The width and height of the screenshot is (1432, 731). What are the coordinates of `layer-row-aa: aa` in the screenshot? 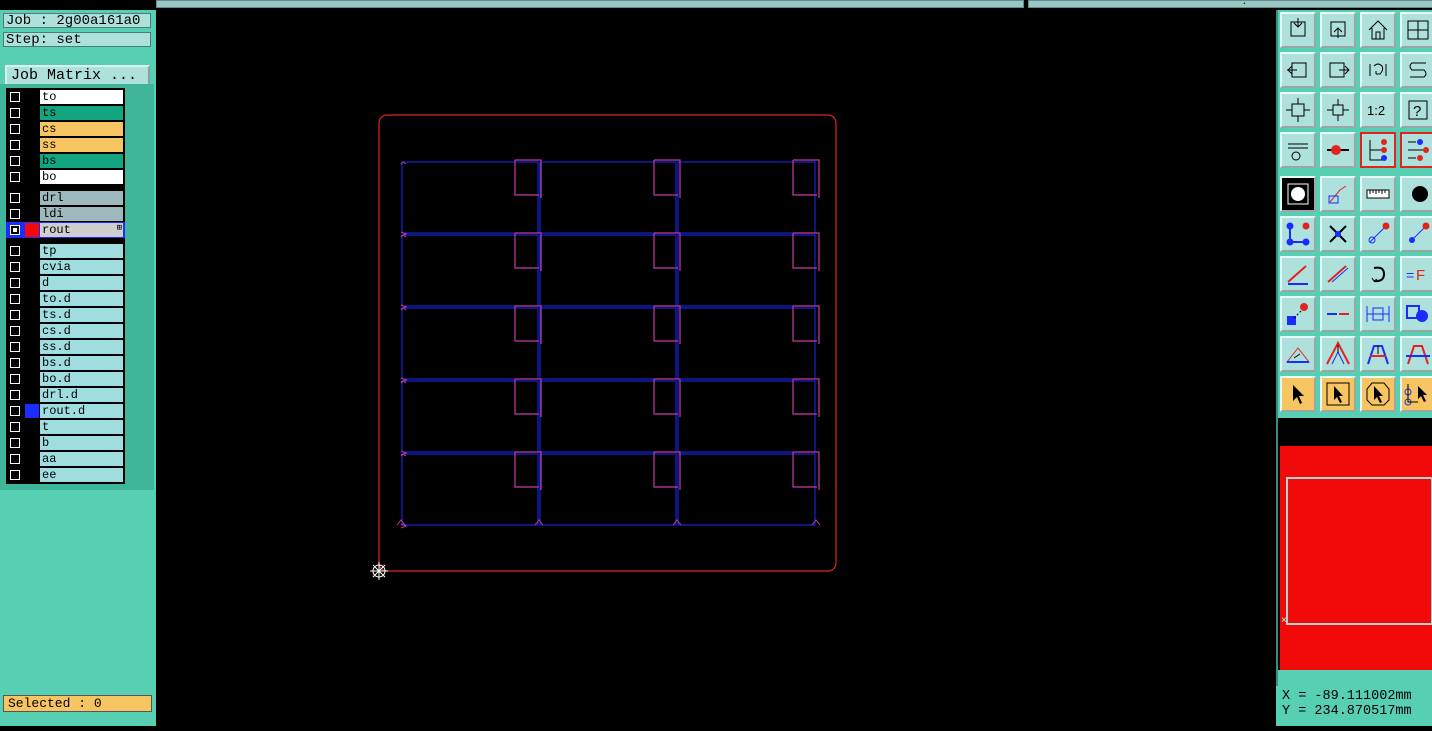 It's located at (65, 459).